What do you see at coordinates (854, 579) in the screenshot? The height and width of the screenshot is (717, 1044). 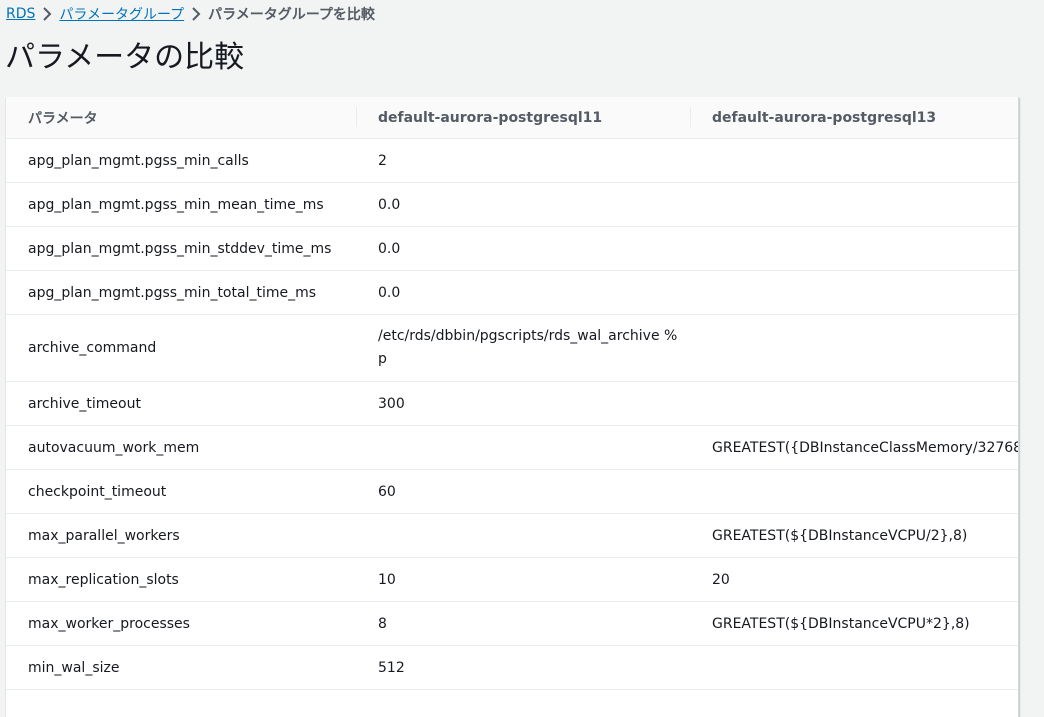 I see `pg13-value-cell: 20` at bounding box center [854, 579].